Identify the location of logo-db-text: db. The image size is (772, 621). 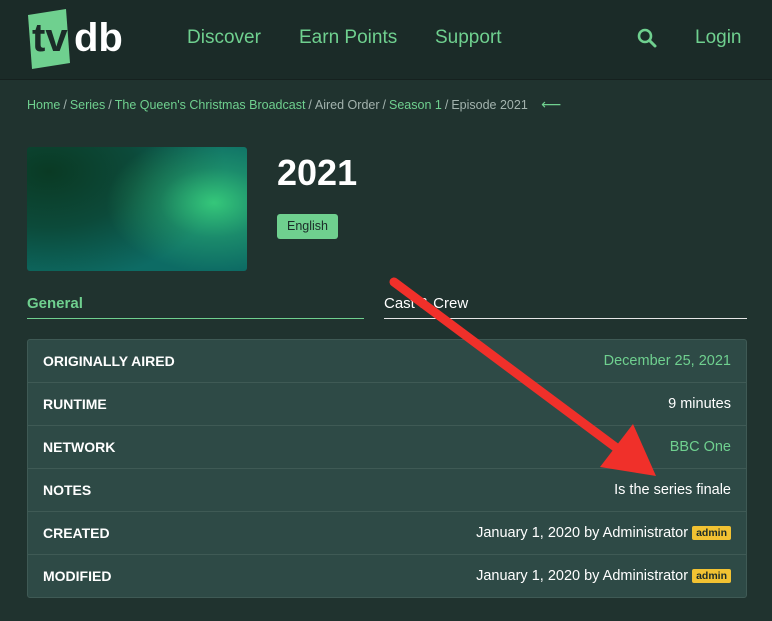
(98, 38).